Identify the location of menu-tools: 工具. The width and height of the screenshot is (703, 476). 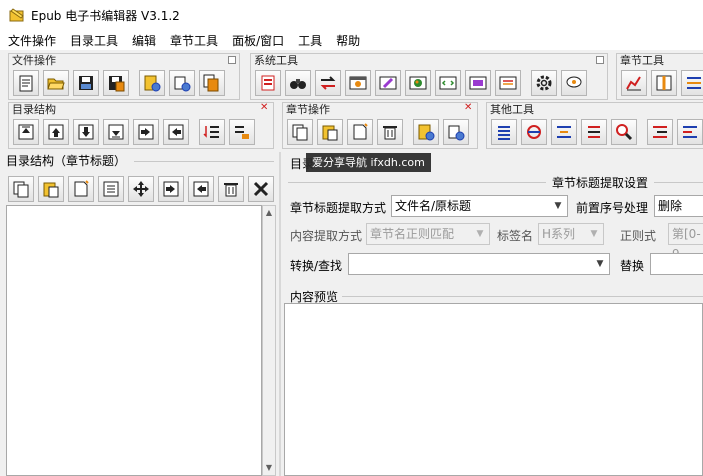
(310, 40).